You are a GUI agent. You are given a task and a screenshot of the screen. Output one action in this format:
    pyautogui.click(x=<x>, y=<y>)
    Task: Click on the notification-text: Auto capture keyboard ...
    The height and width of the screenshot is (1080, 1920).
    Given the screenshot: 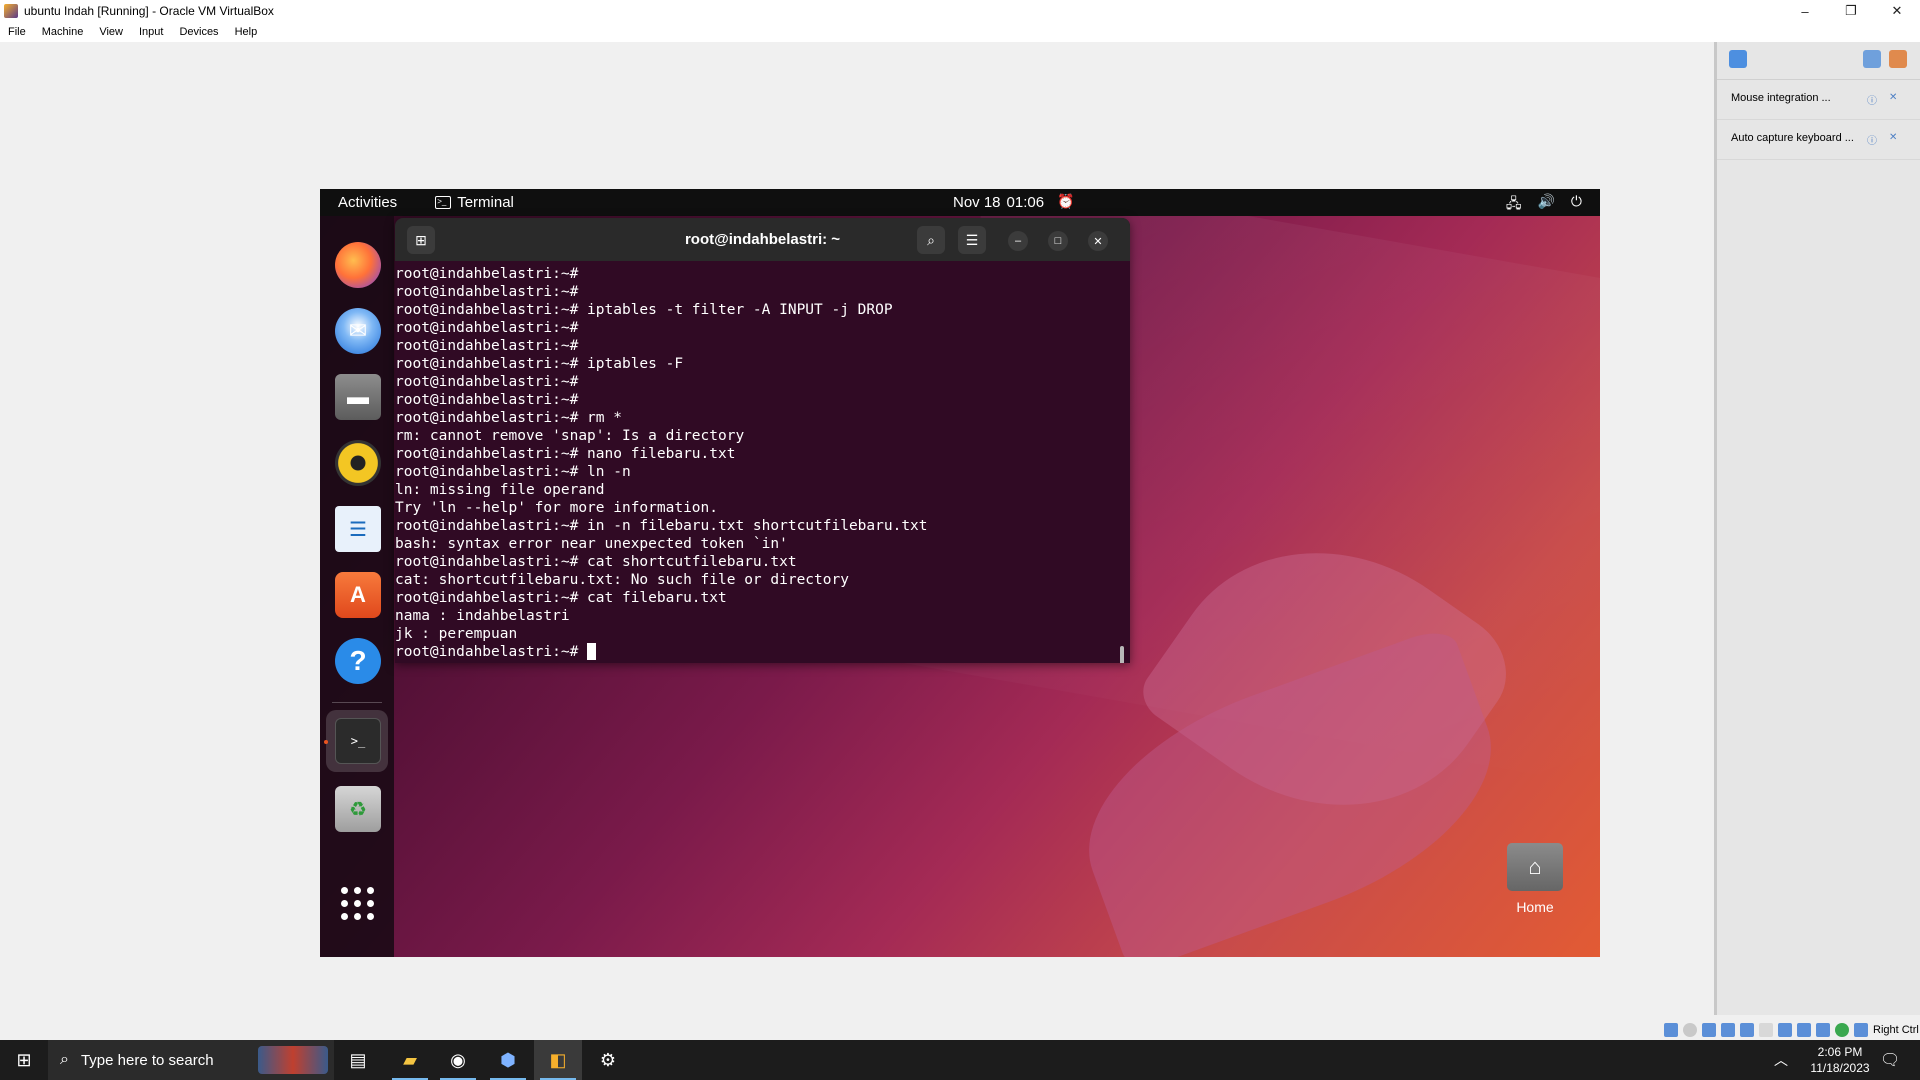 What is the action you would take?
    pyautogui.click(x=1792, y=138)
    